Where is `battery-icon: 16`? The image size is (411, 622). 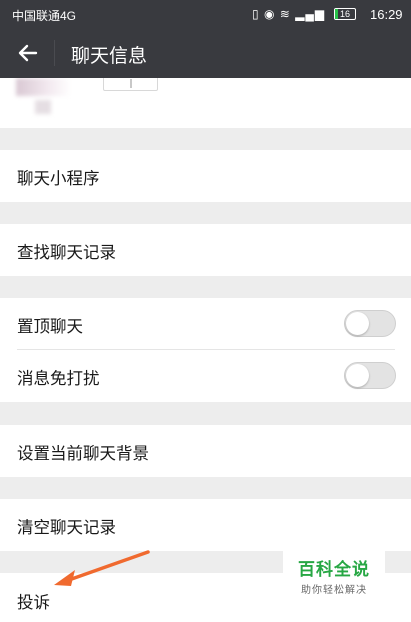
battery-icon: 16 is located at coordinates (345, 14).